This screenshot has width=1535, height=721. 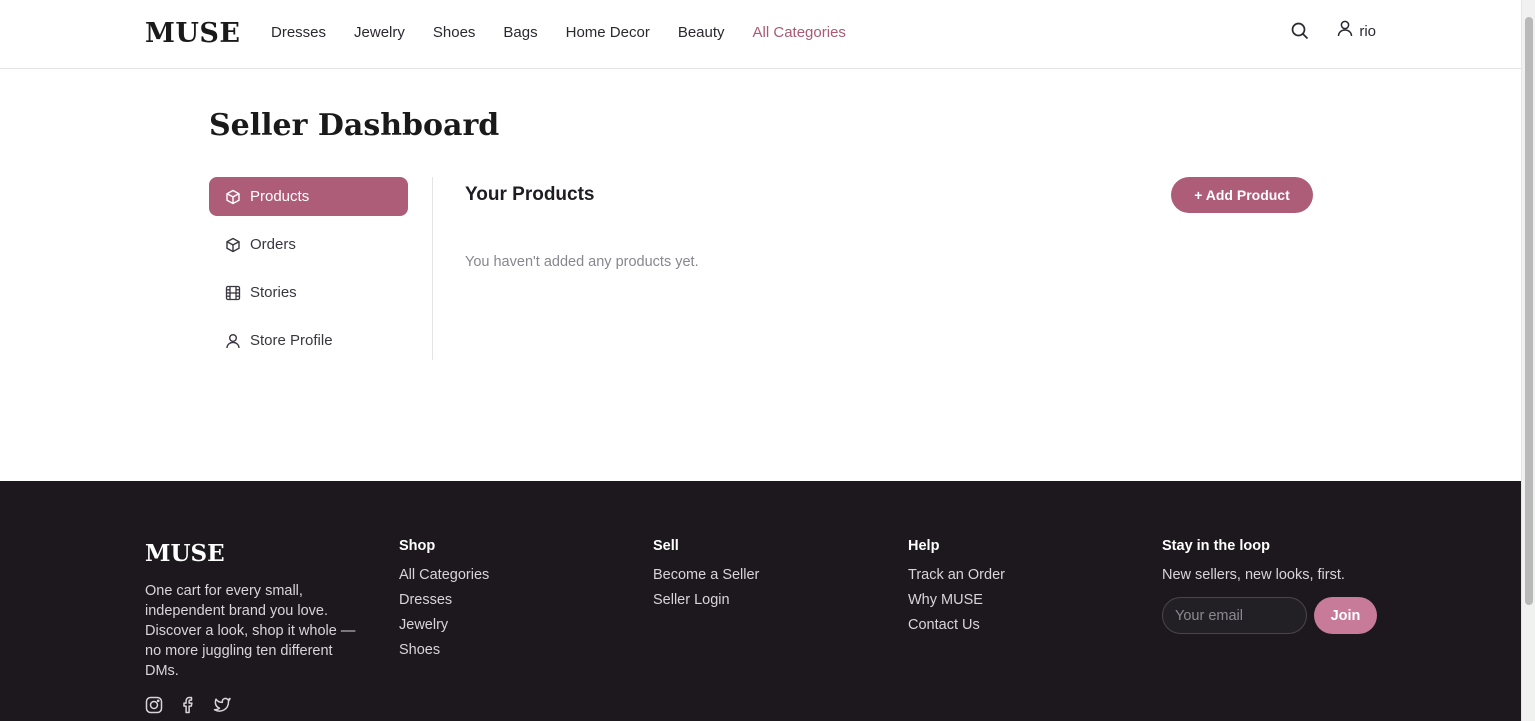 I want to click on footer-heading: Sell, so click(x=666, y=546).